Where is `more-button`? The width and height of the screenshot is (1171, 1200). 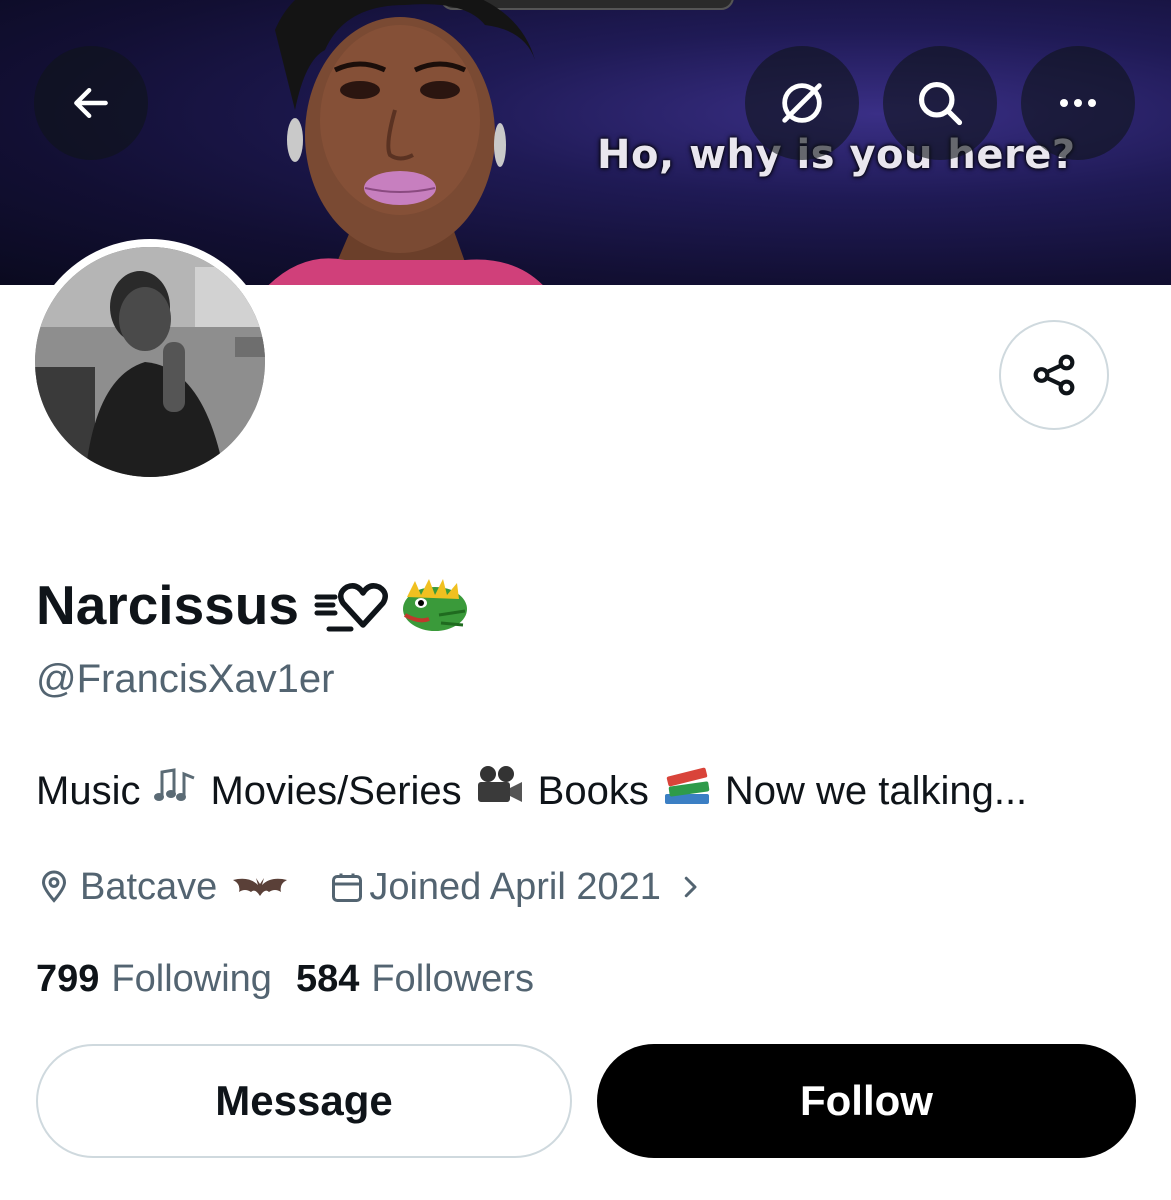 more-button is located at coordinates (1078, 103).